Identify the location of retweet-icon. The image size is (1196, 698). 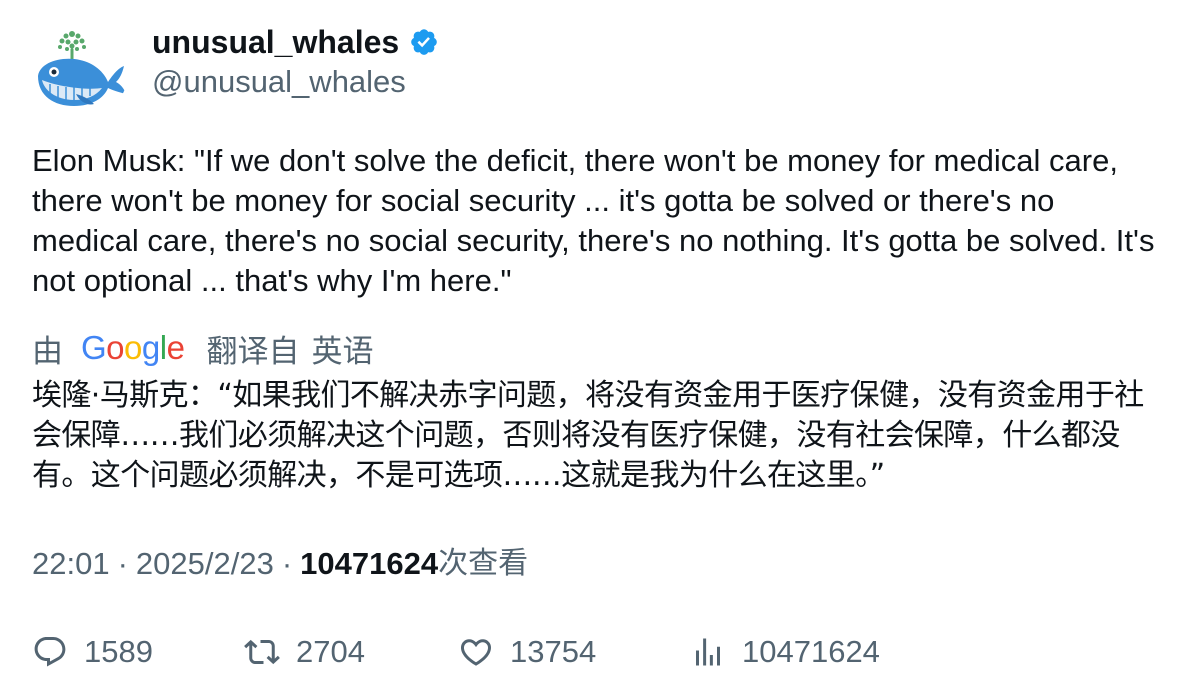
(262, 652).